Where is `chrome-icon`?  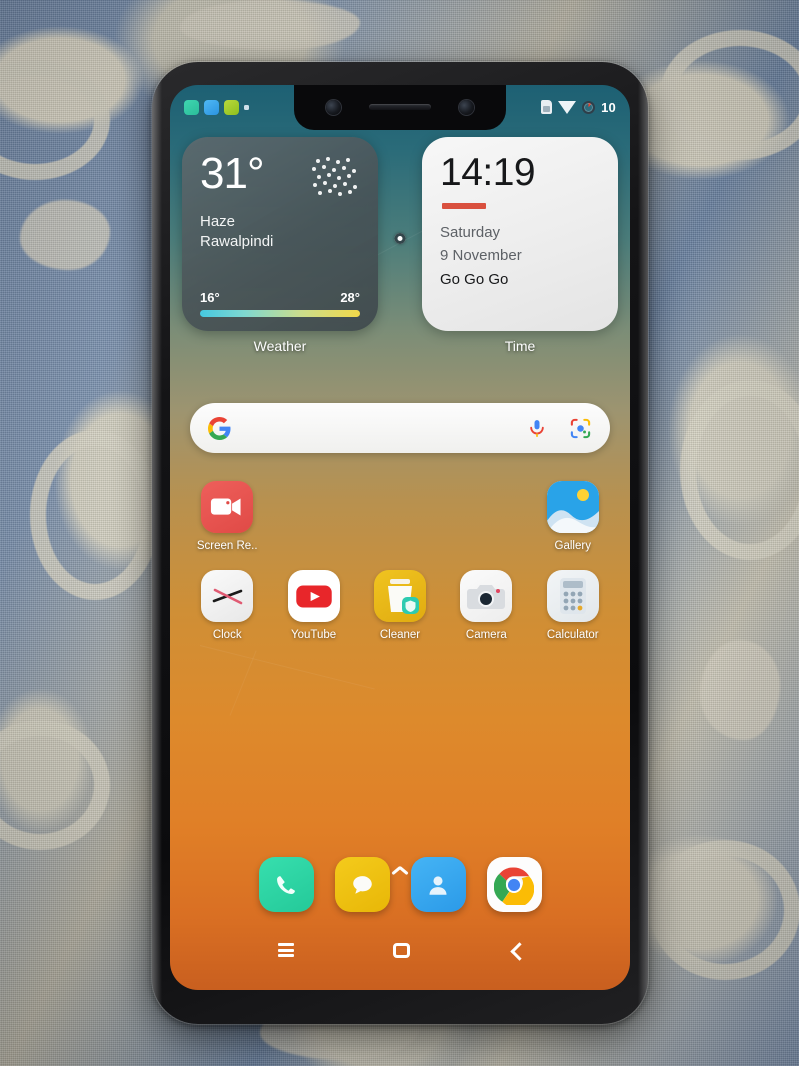 chrome-icon is located at coordinates (514, 884).